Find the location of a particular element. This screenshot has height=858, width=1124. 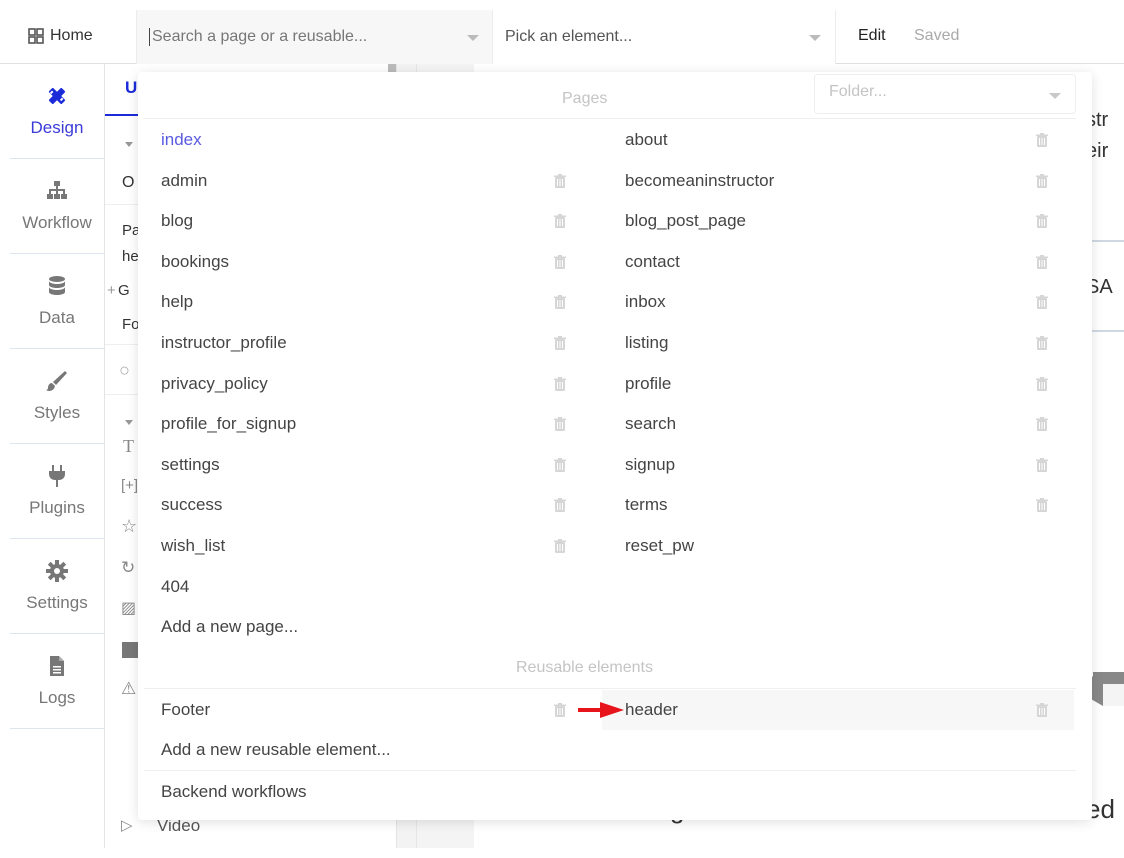

panel-text-fragment: Fo is located at coordinates (131, 324).